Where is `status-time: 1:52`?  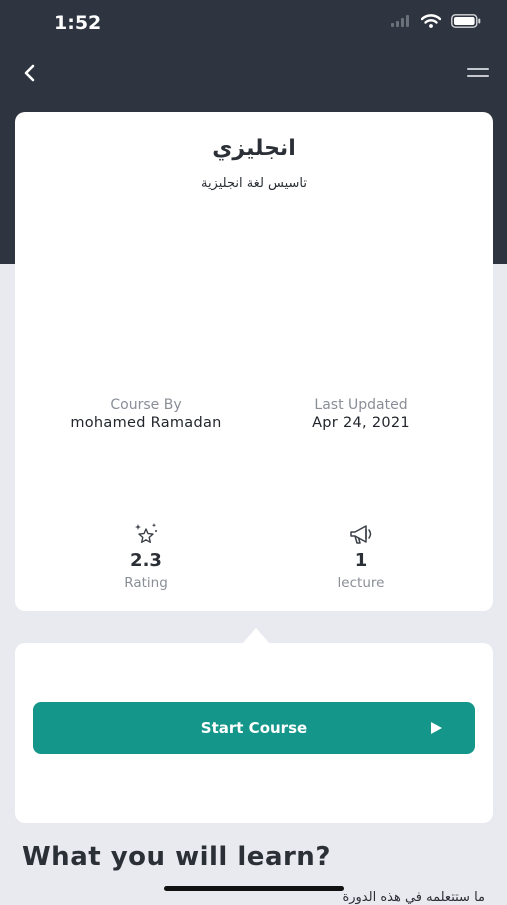 status-time: 1:52 is located at coordinates (78, 23).